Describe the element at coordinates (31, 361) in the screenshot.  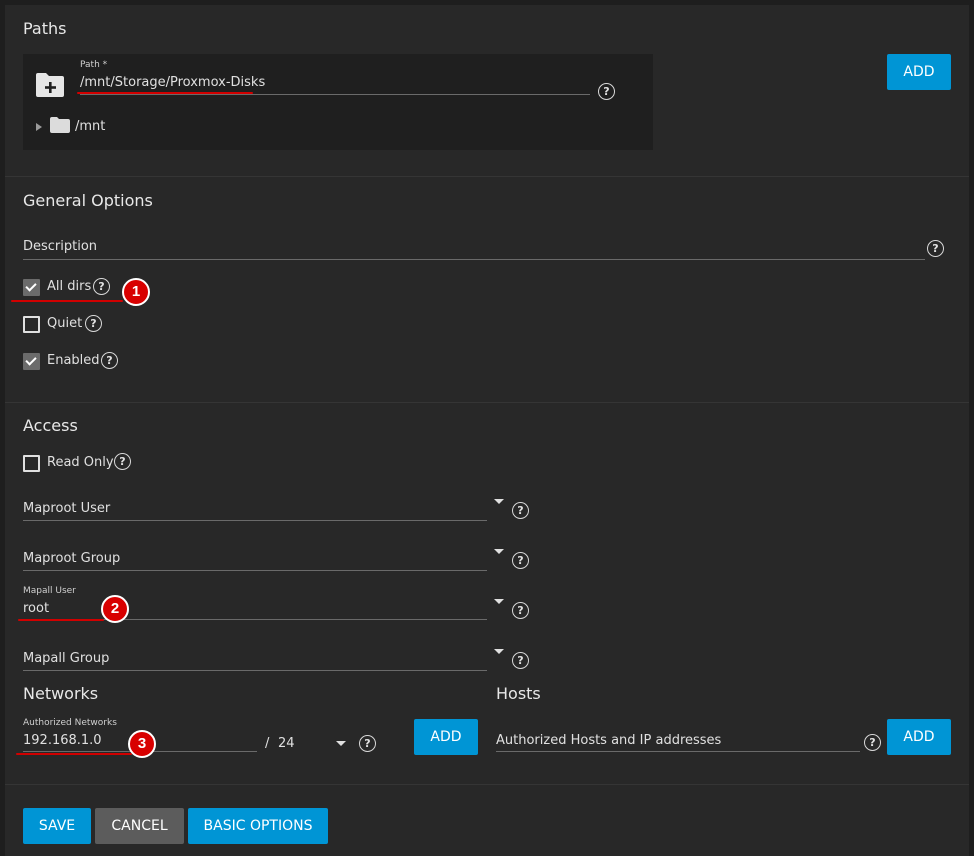
I see `enabled-checkbox` at that location.